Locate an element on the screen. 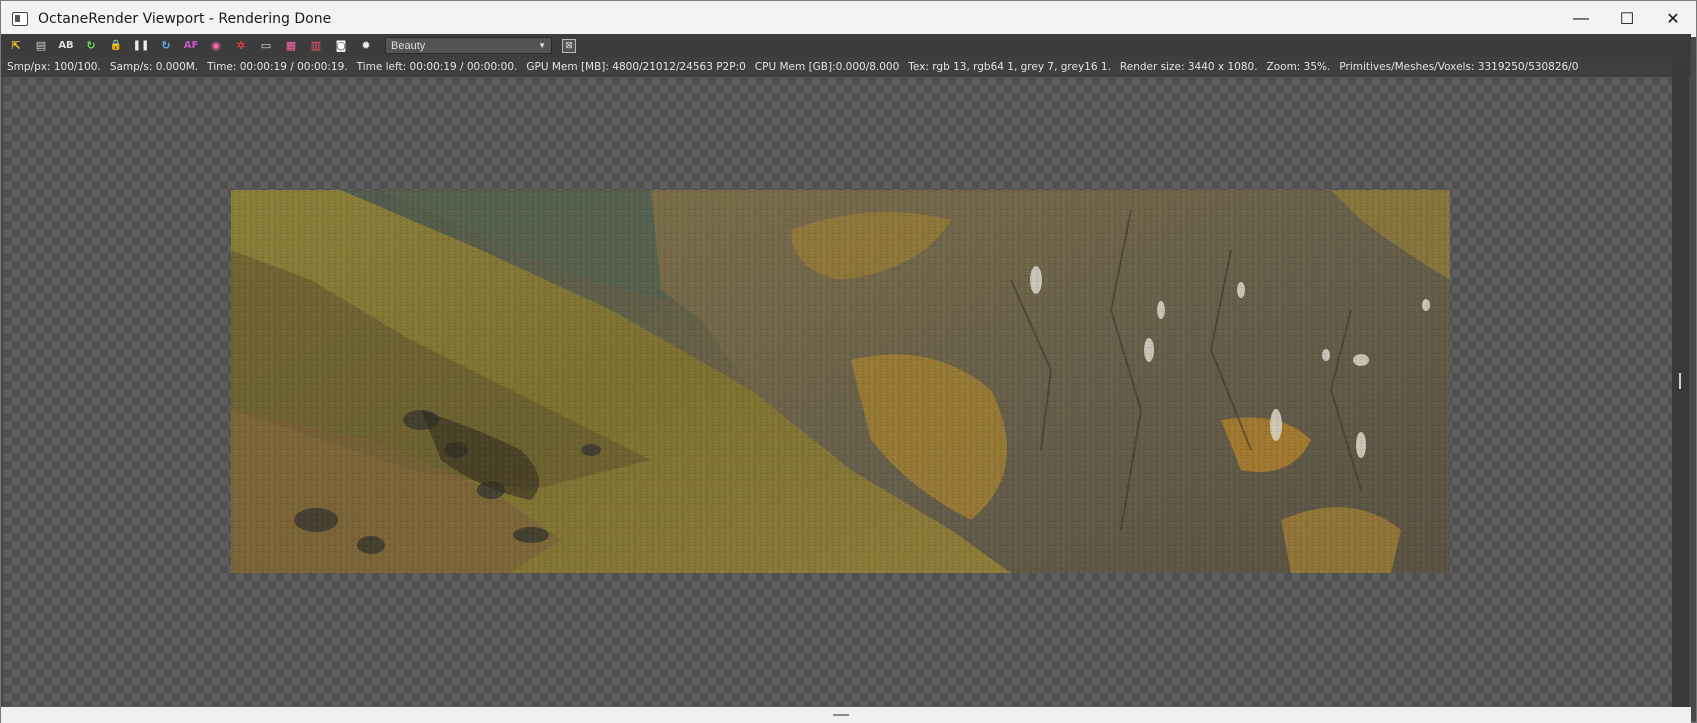 The height and width of the screenshot is (723, 1697). bottom-resize-bar is located at coordinates (846, 715).